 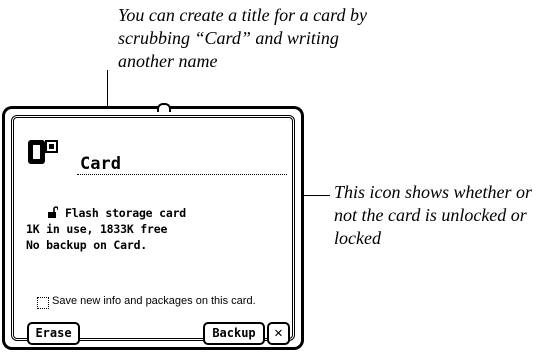 What do you see at coordinates (164, 107) in the screenshot?
I see `dialog-notch` at bounding box center [164, 107].